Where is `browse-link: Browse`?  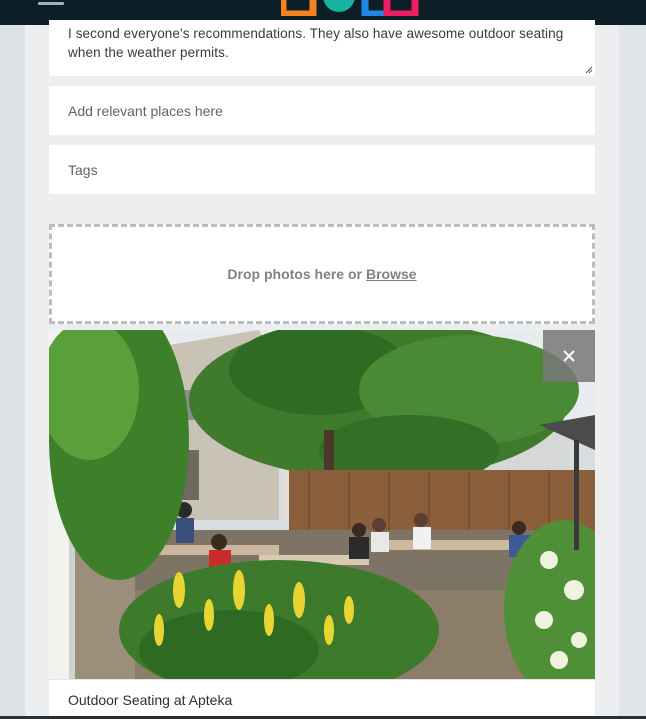
browse-link: Browse is located at coordinates (391, 274).